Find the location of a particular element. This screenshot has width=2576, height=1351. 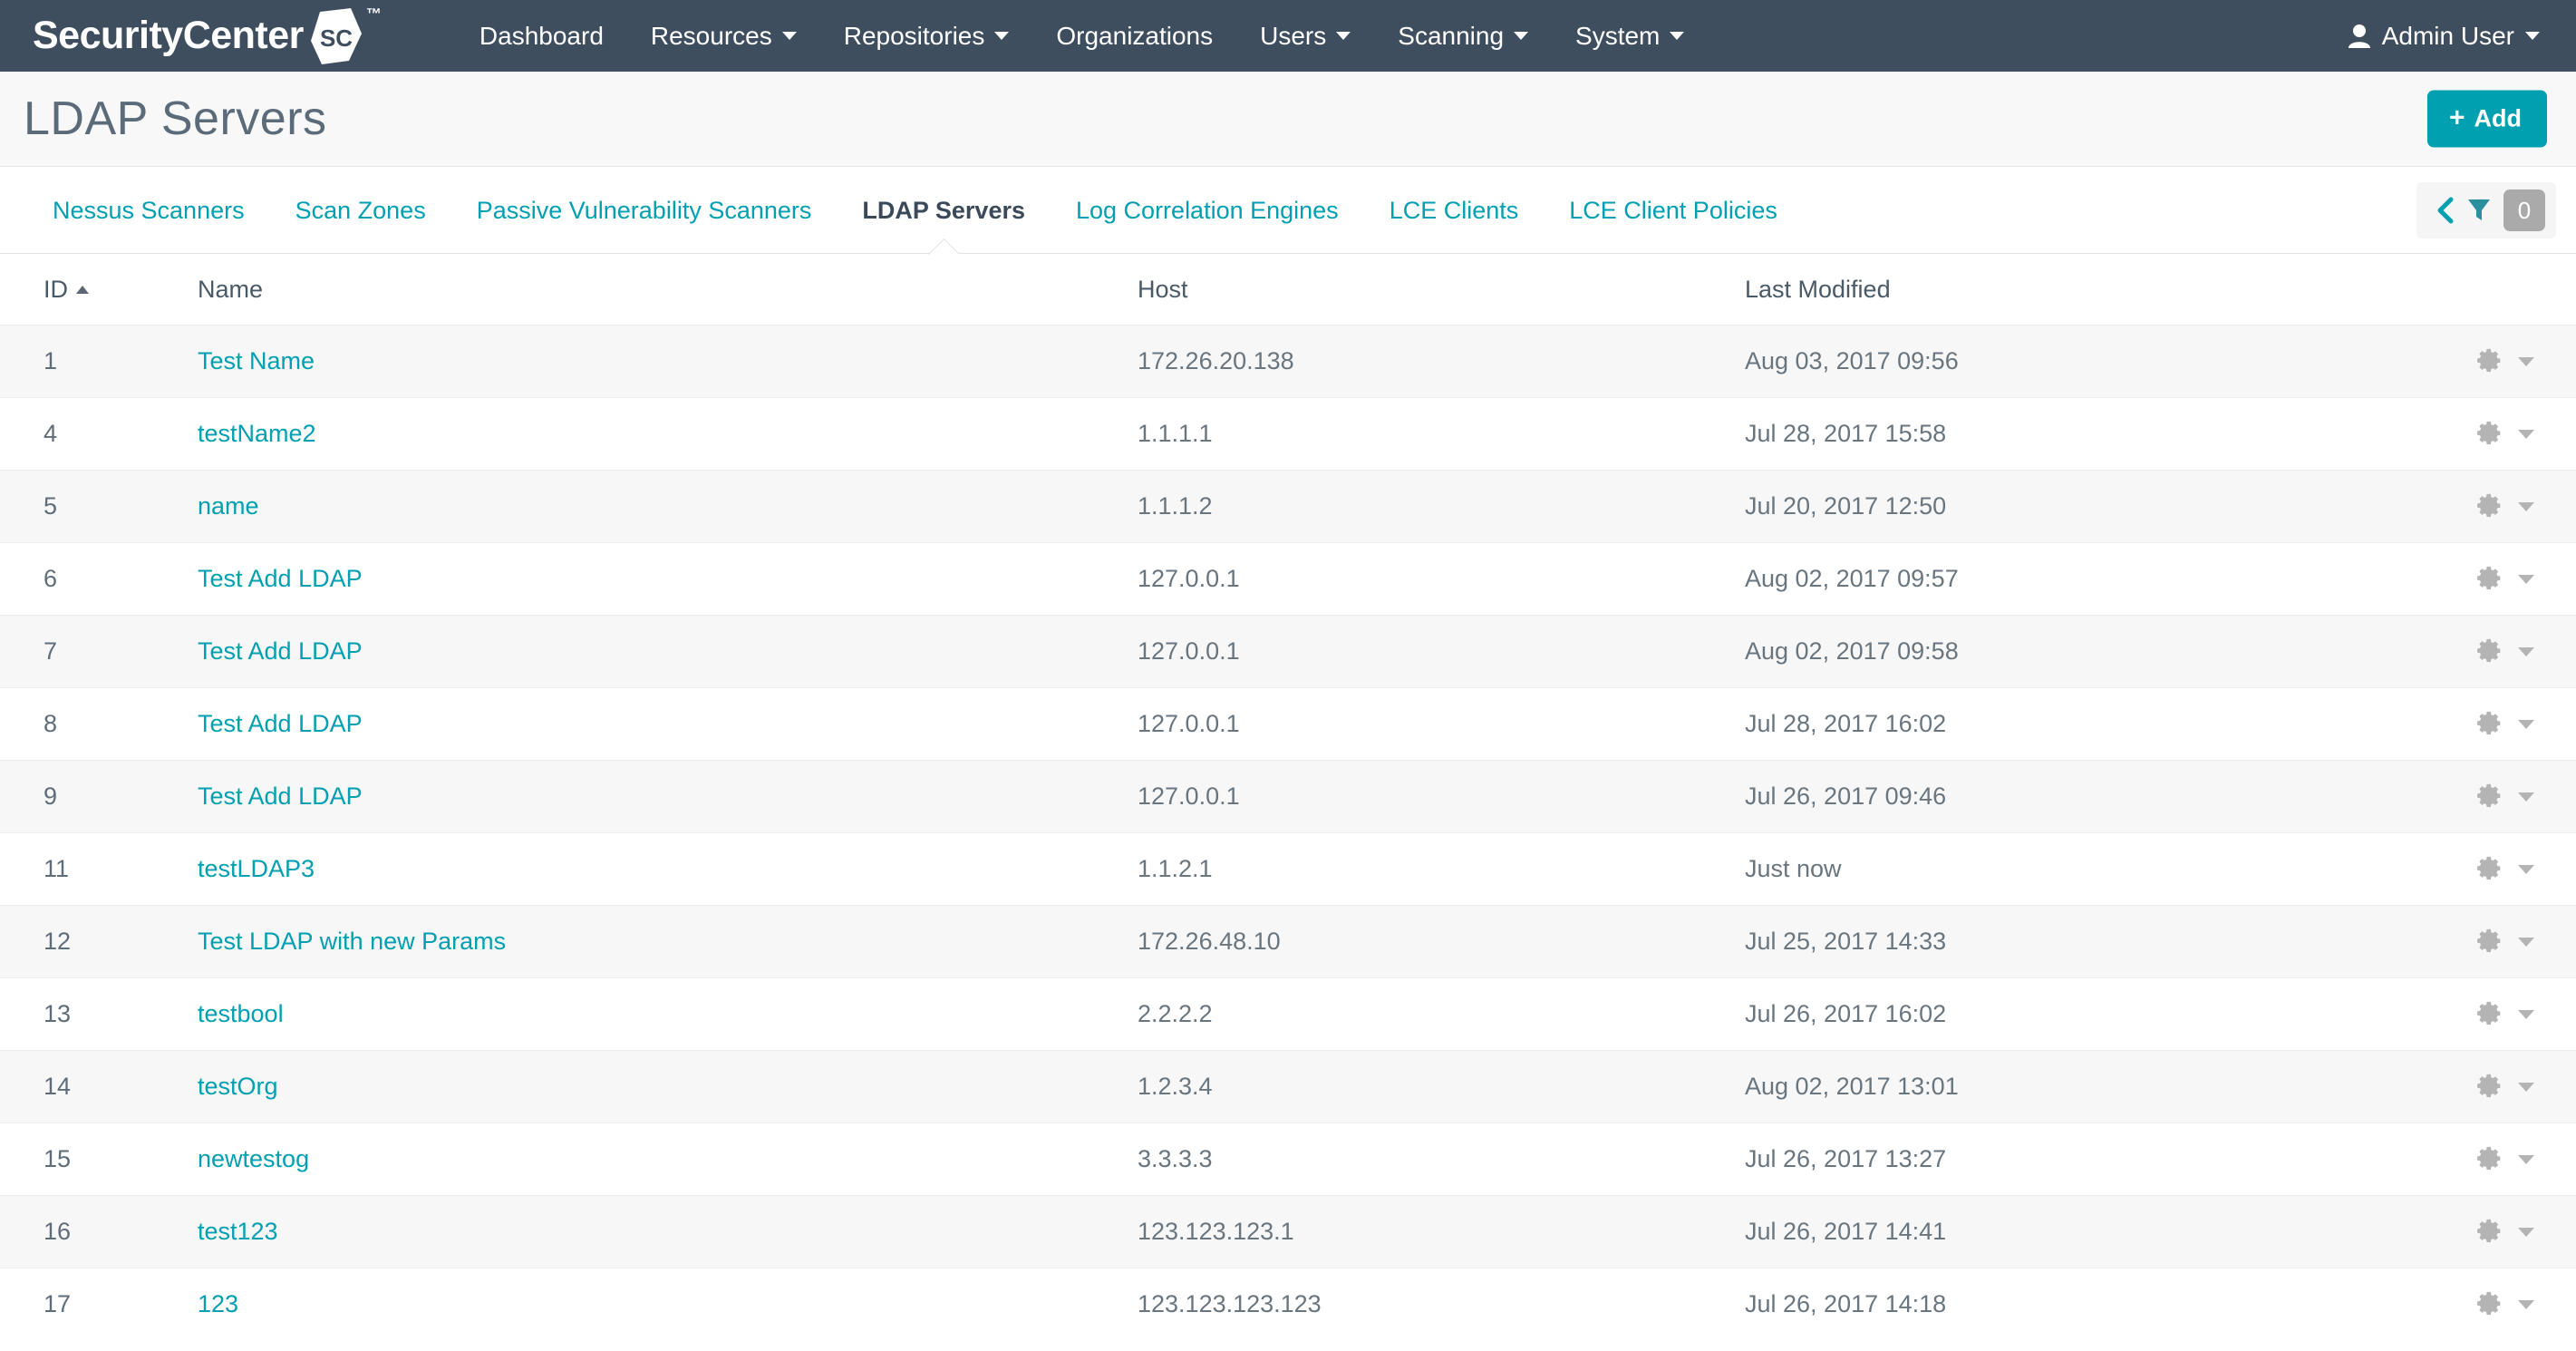

cell-name-link: testOrg is located at coordinates (238, 1086).